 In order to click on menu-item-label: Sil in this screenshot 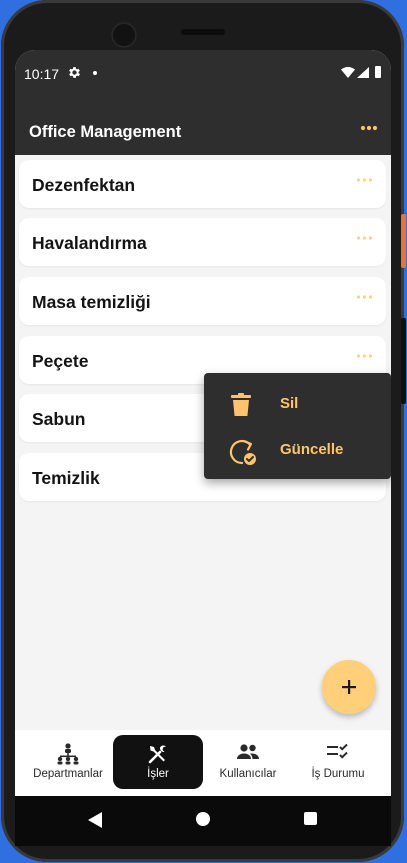, I will do `click(289, 403)`.